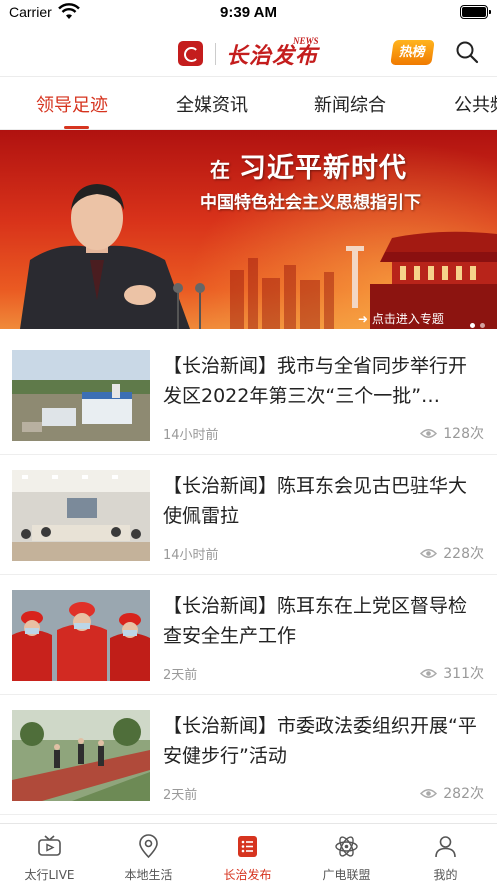 Image resolution: width=497 pixels, height=883 pixels. I want to click on logo-divider, so click(215, 54).